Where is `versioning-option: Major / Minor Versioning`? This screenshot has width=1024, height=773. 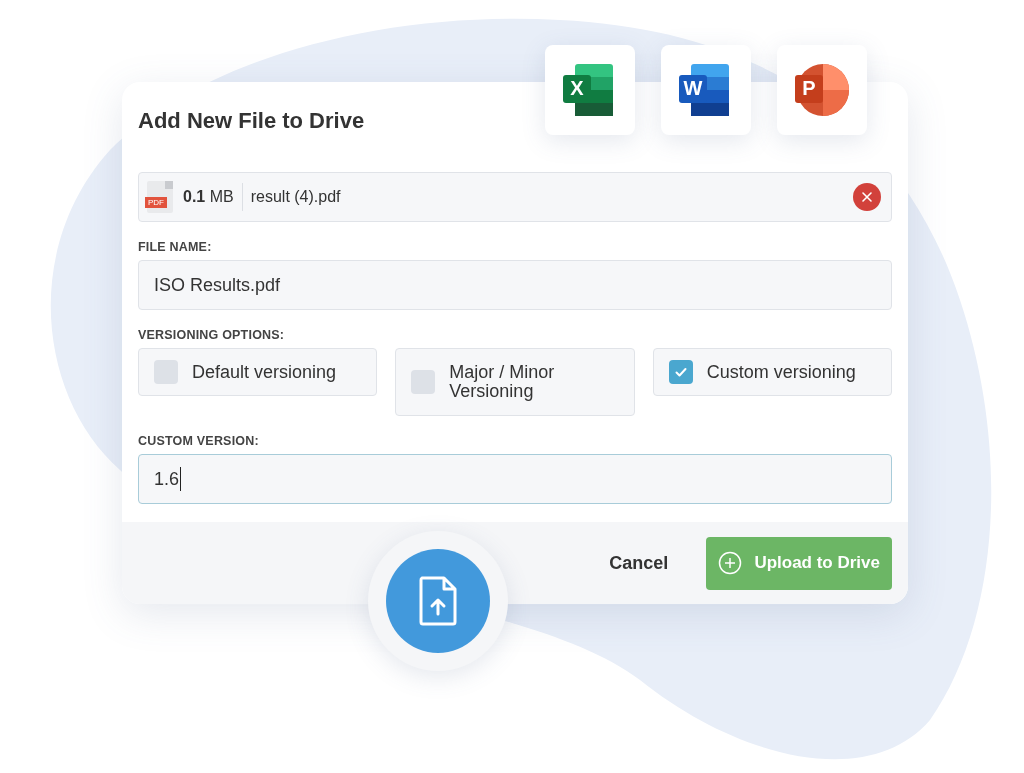 versioning-option: Major / Minor Versioning is located at coordinates (515, 382).